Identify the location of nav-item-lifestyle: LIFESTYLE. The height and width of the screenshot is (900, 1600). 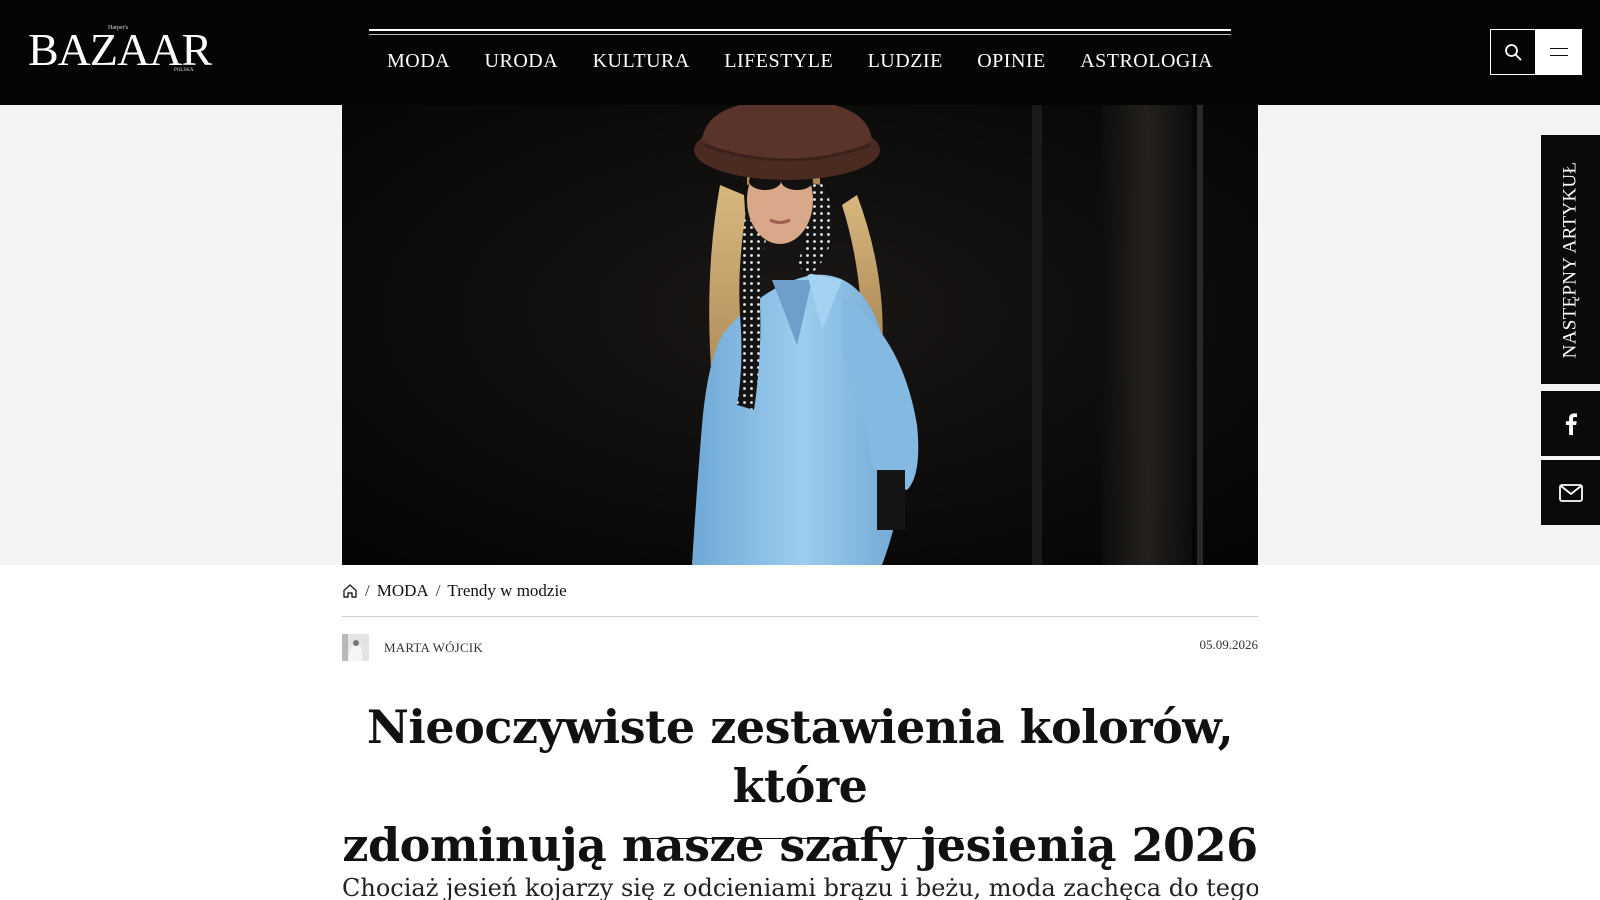
(778, 61).